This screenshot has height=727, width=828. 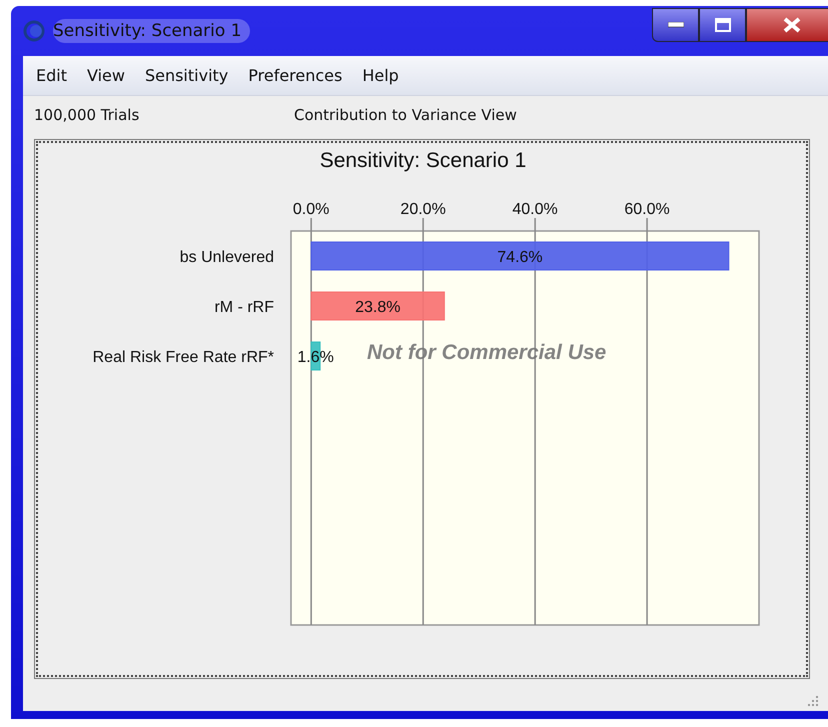 What do you see at coordinates (380, 75) in the screenshot?
I see `menu-item: Help` at bounding box center [380, 75].